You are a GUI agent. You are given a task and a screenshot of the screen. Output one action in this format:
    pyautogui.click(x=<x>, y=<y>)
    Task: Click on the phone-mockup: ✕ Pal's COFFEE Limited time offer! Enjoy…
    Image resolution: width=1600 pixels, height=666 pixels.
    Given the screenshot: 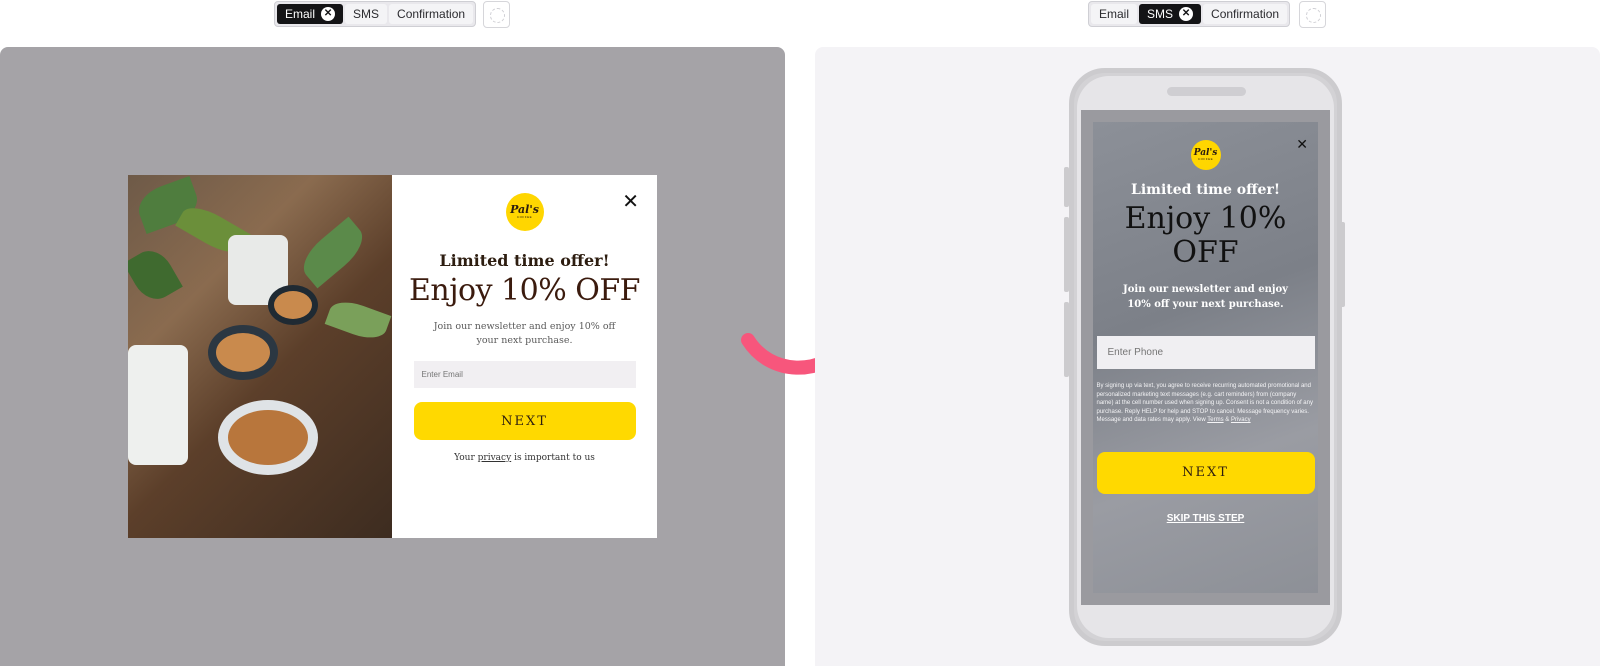 What is the action you would take?
    pyautogui.click(x=1205, y=357)
    